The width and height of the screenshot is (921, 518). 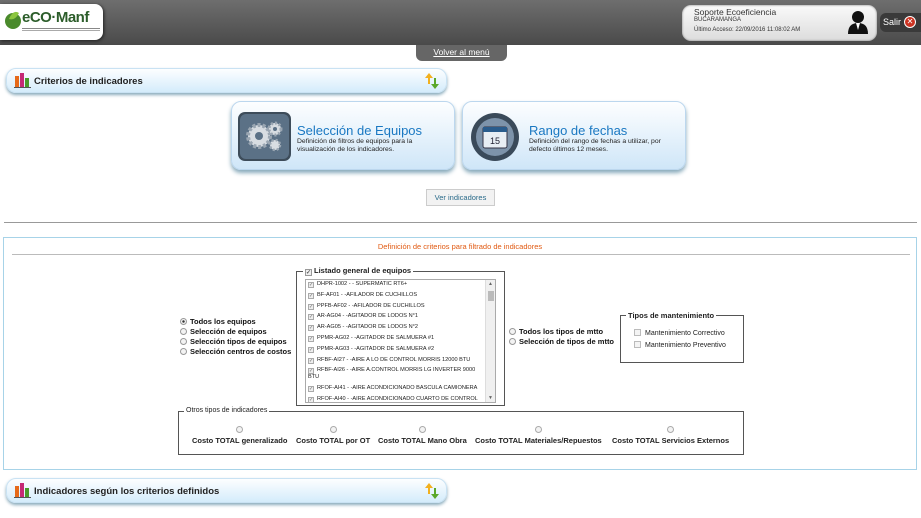 I want to click on radio-cost-per-ot: Costo TOTAL por OT, so click(x=333, y=435).